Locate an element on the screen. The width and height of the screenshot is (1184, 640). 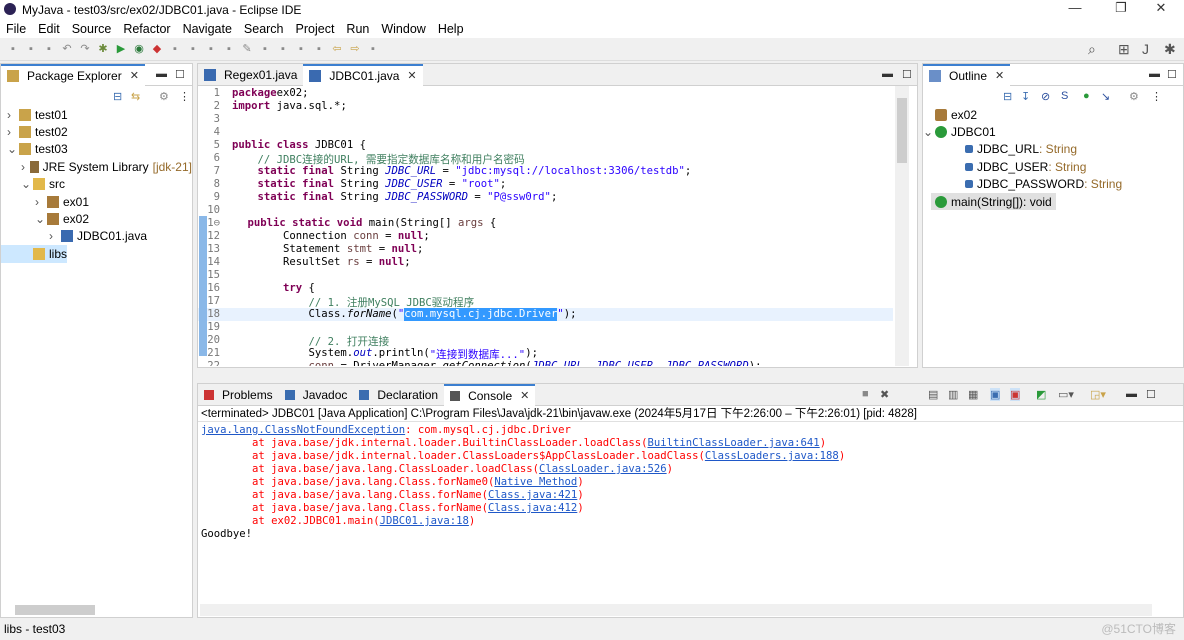
remove-launch-icon: ✖ is located at coordinates (884, 394).